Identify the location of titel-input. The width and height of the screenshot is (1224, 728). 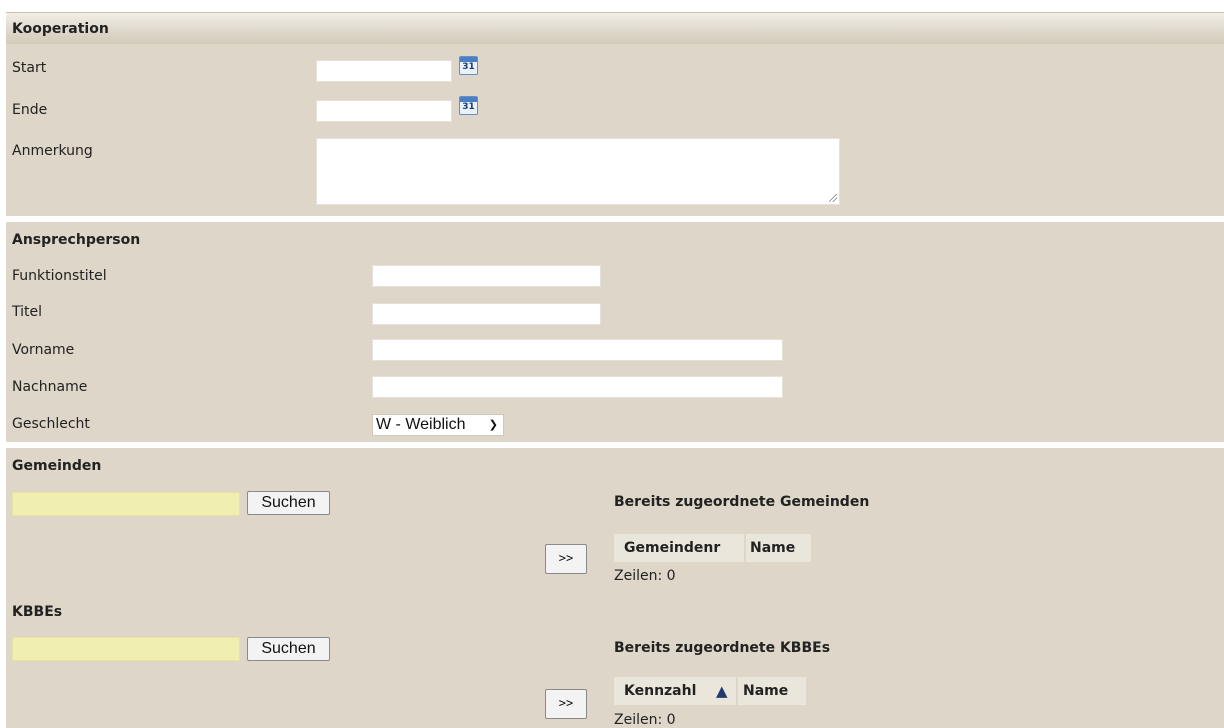
(486, 314).